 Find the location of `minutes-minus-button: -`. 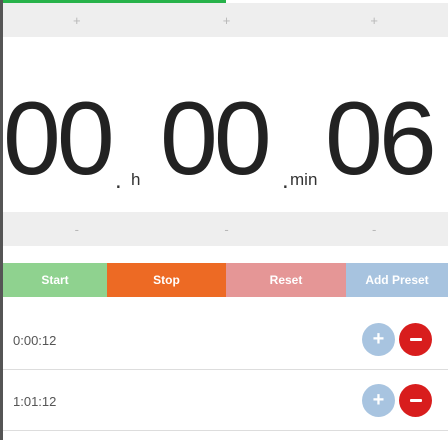

minutes-minus-button: - is located at coordinates (227, 229).